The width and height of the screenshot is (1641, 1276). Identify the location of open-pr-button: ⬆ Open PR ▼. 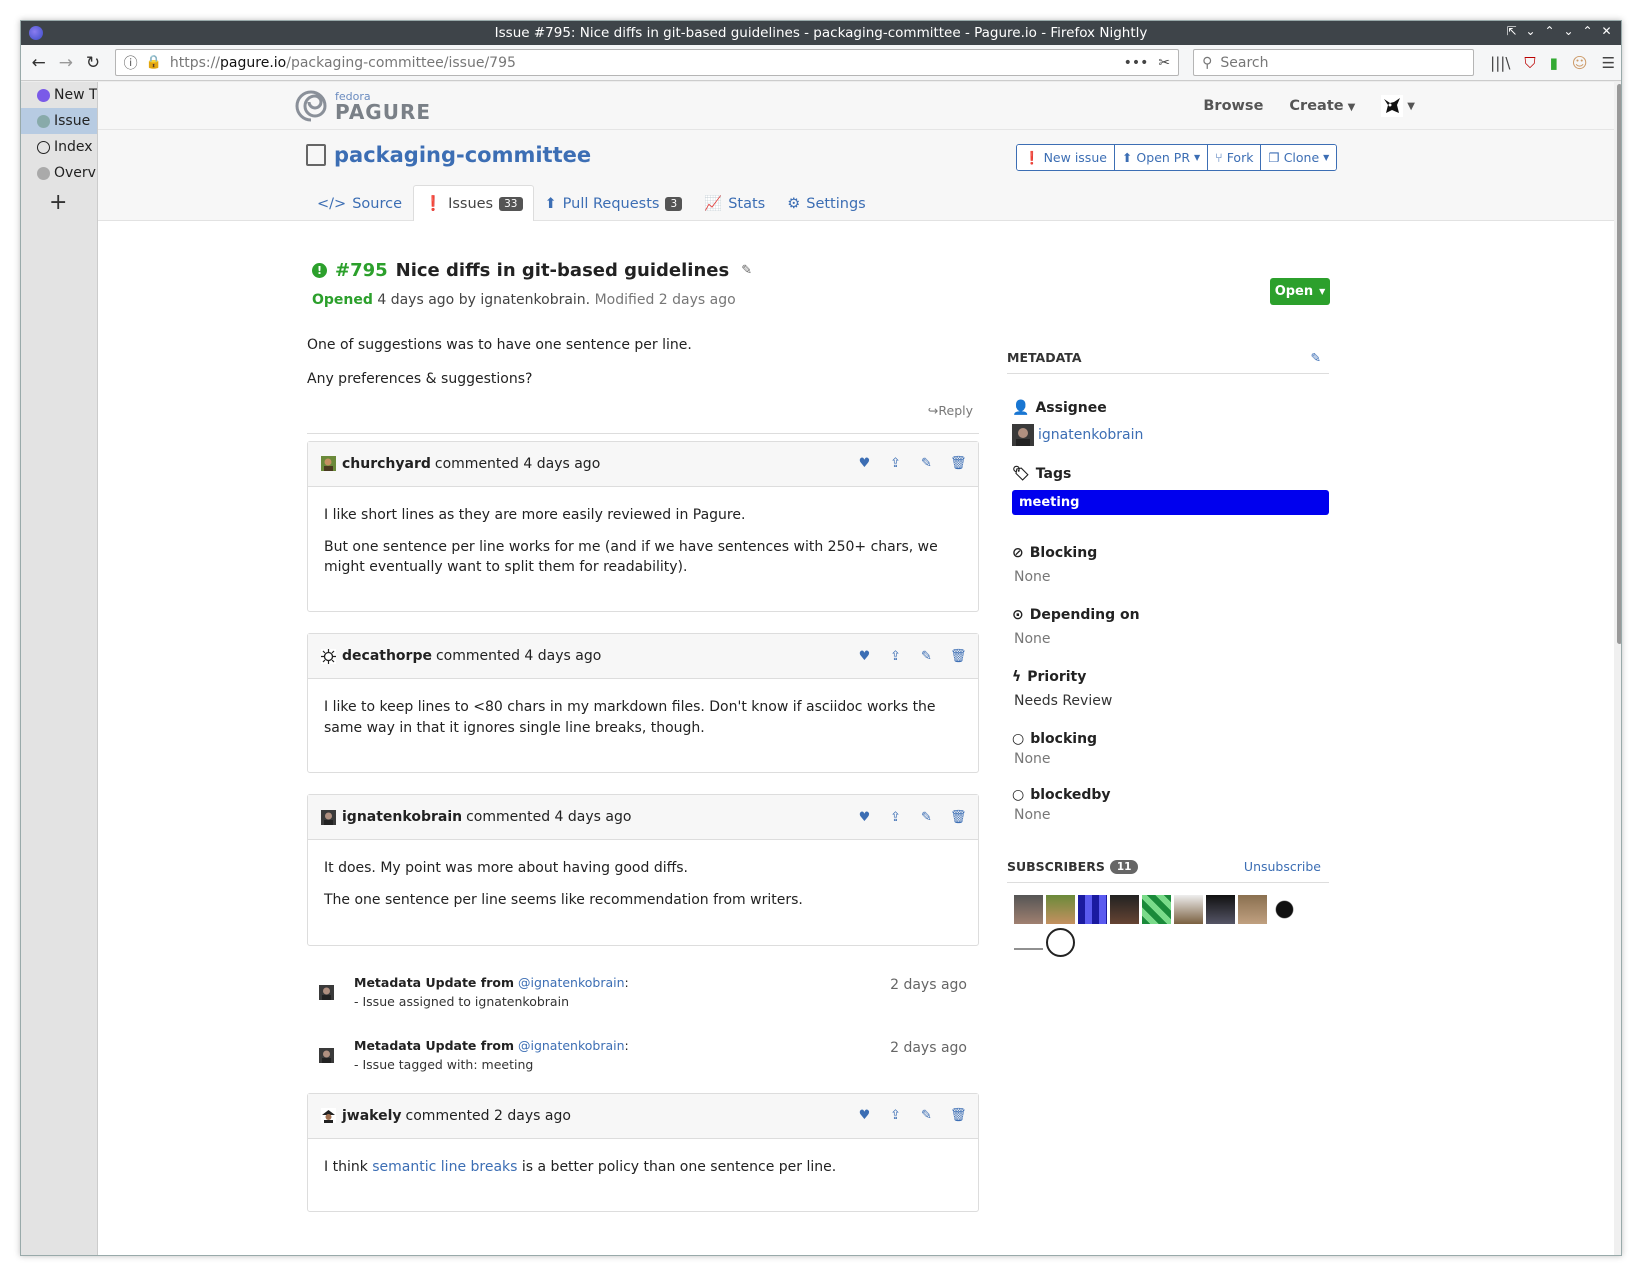
(1161, 157).